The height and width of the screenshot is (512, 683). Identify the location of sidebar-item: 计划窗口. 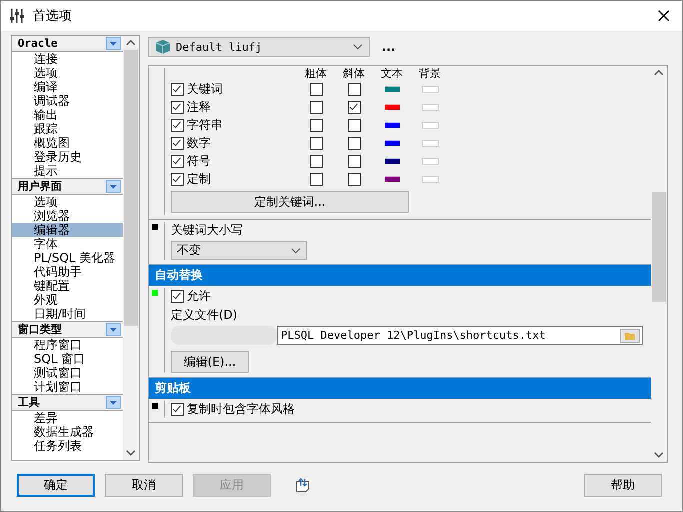
(67, 387).